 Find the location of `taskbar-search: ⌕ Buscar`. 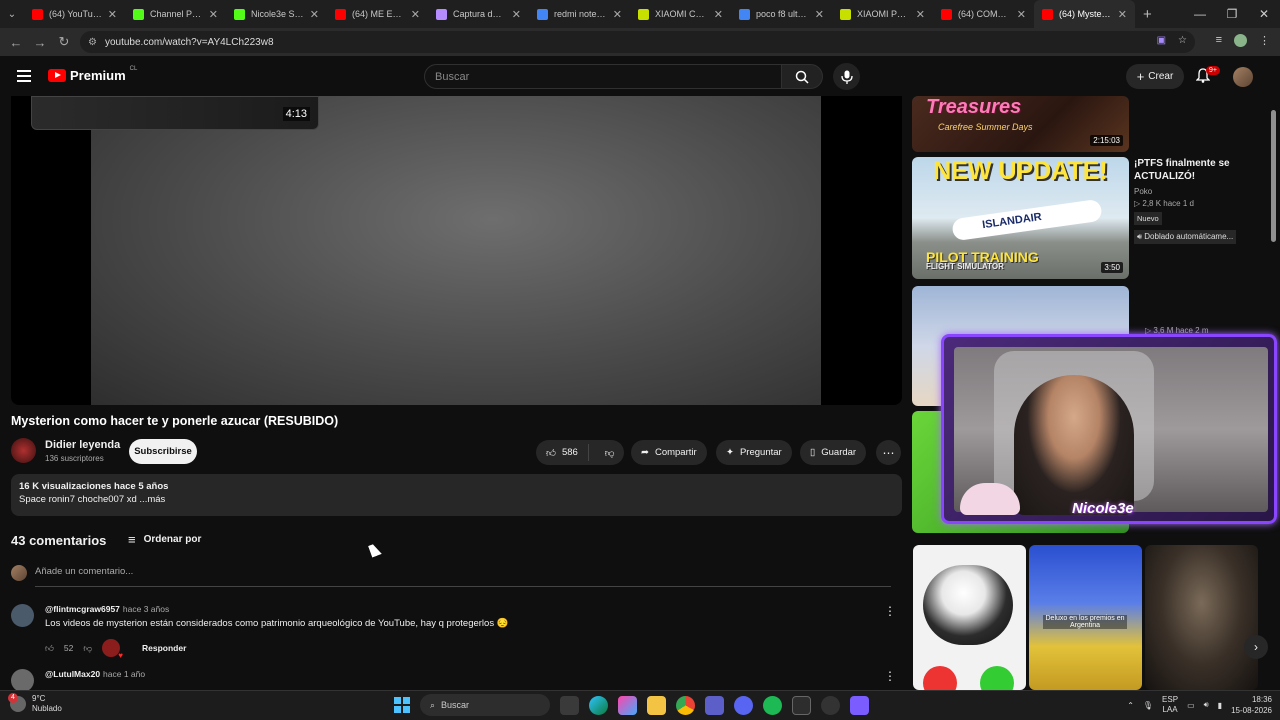

taskbar-search: ⌕ Buscar is located at coordinates (485, 705).